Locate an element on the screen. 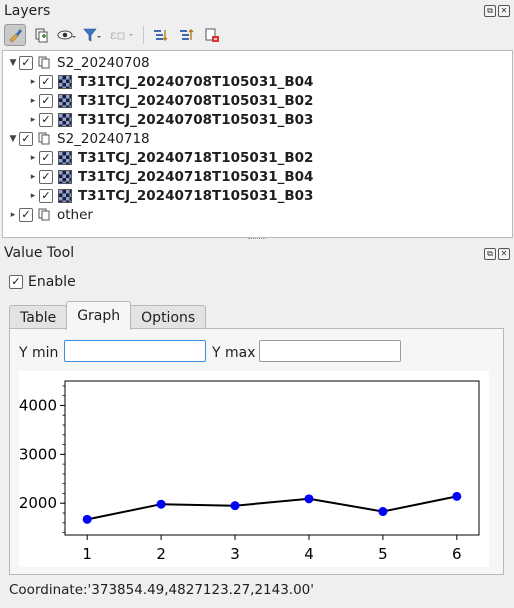  y-tick-label: 4000 is located at coordinates (38, 405).